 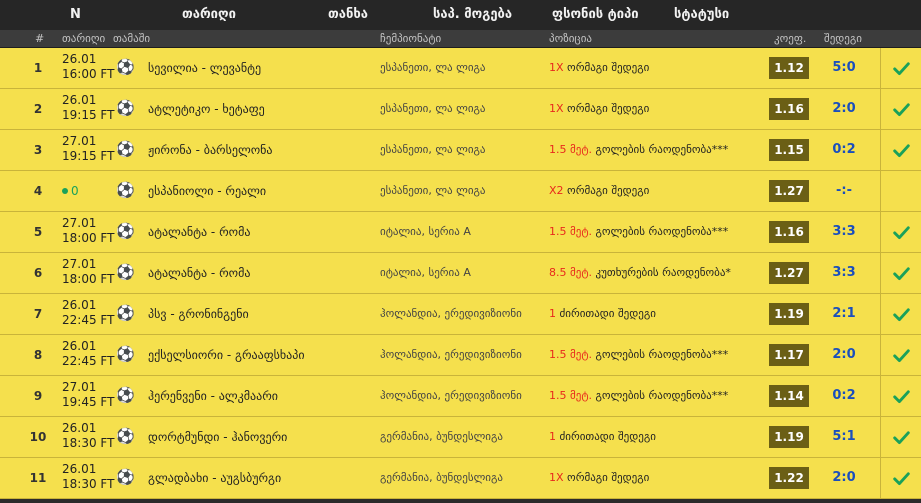 I want to click on row-prediction: 8.5 მეტ. კუთხურების რაოდენობა*, so click(x=640, y=272).